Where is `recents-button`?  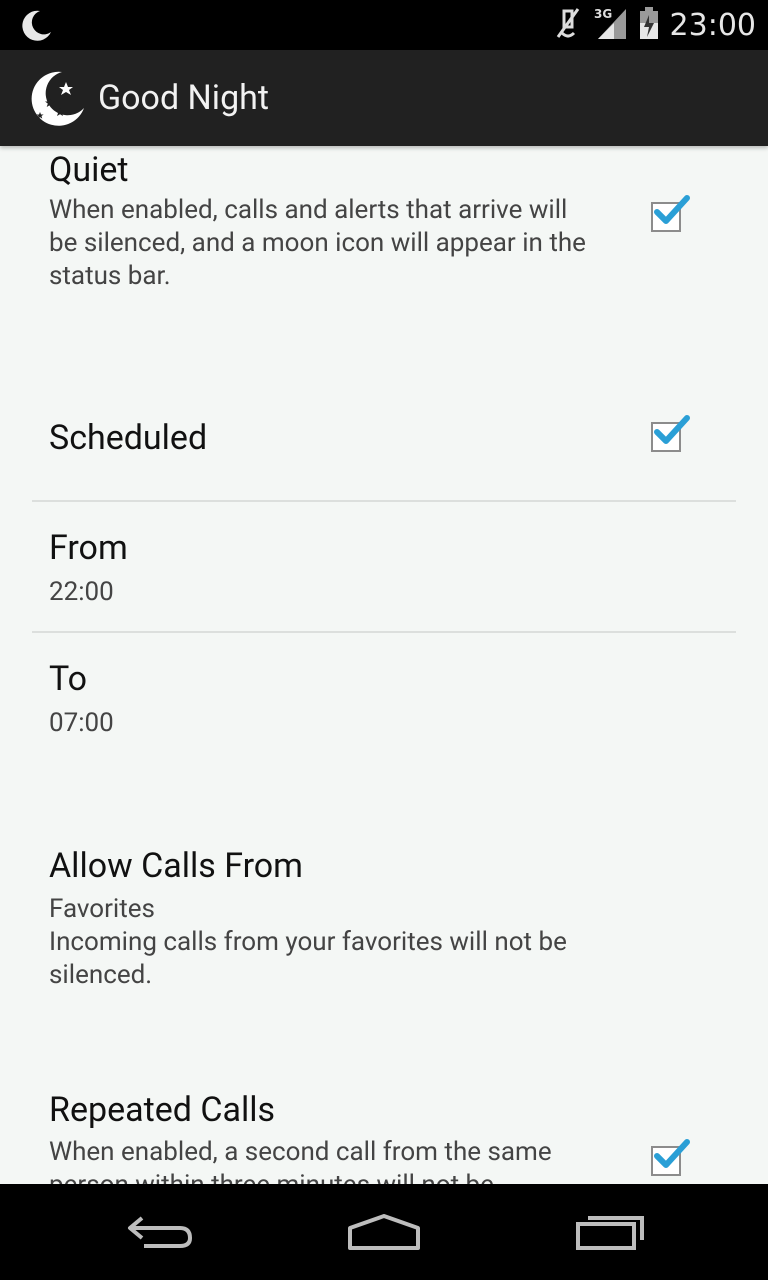
recents-button is located at coordinates (610, 1232).